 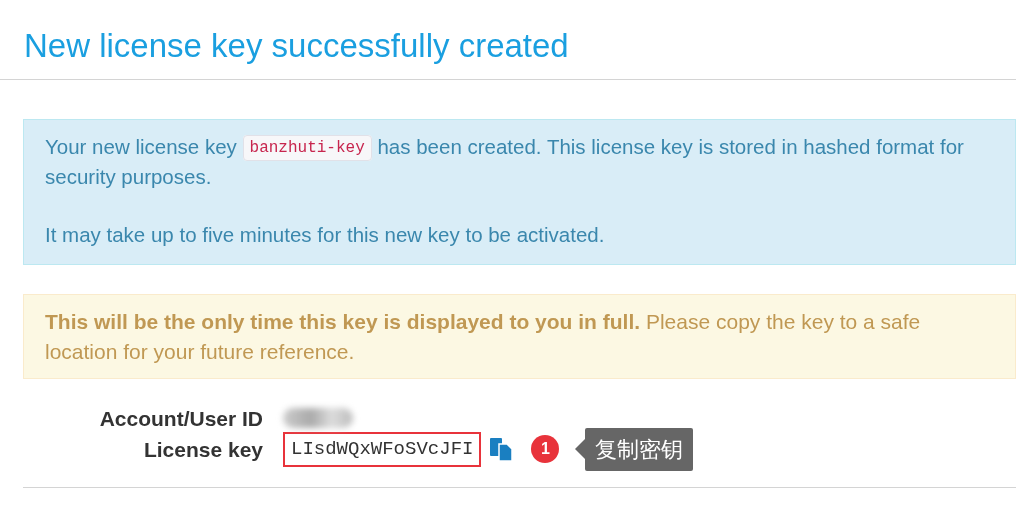 I want to click on license-key-value: LIsdWQxWFoSVcJFI, so click(x=382, y=449).